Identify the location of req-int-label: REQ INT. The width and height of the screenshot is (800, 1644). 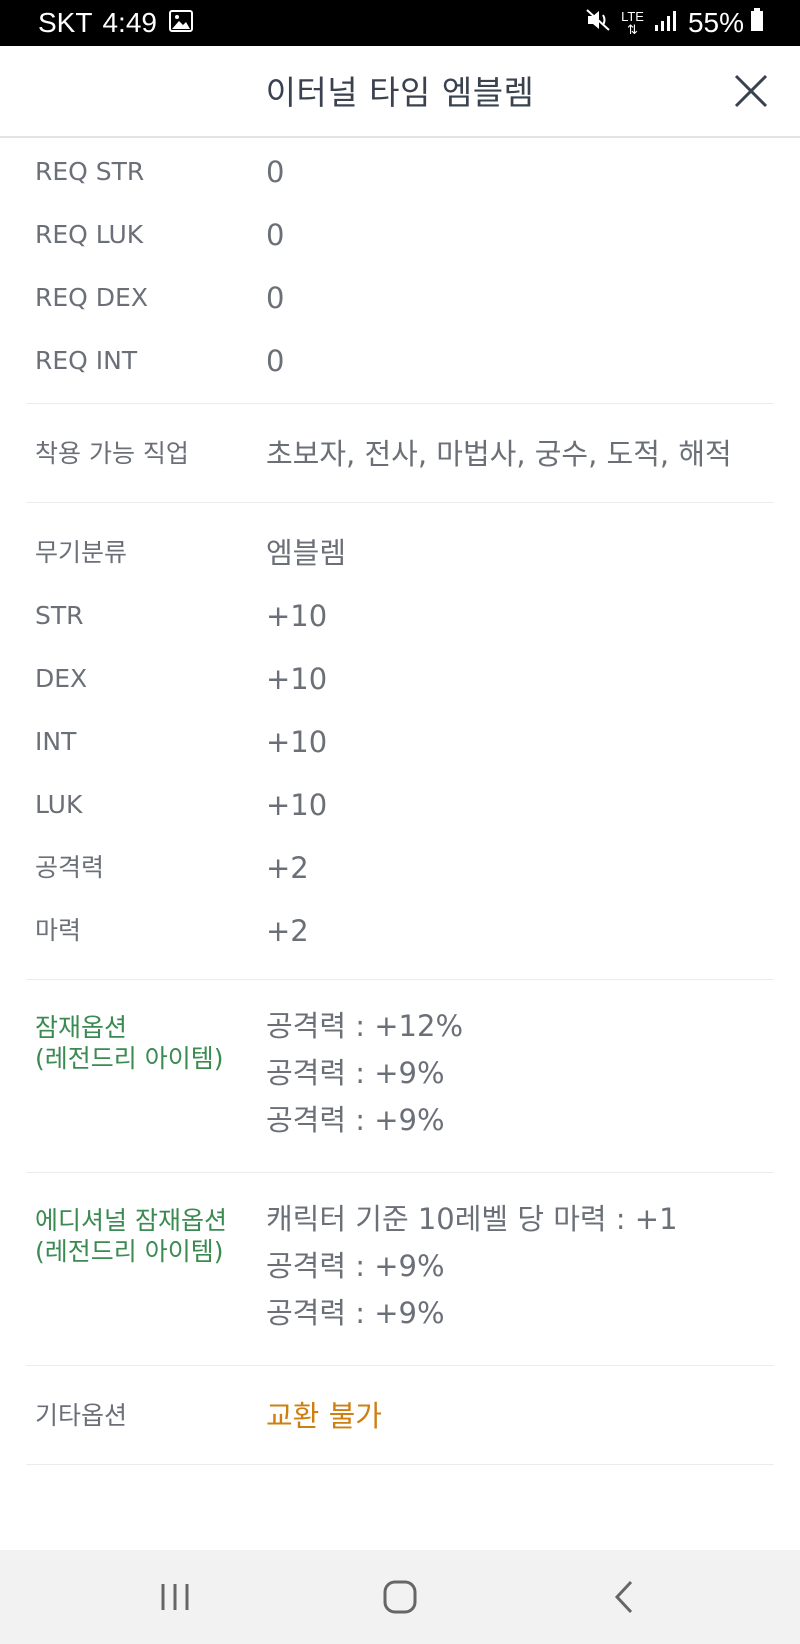
(86, 360).